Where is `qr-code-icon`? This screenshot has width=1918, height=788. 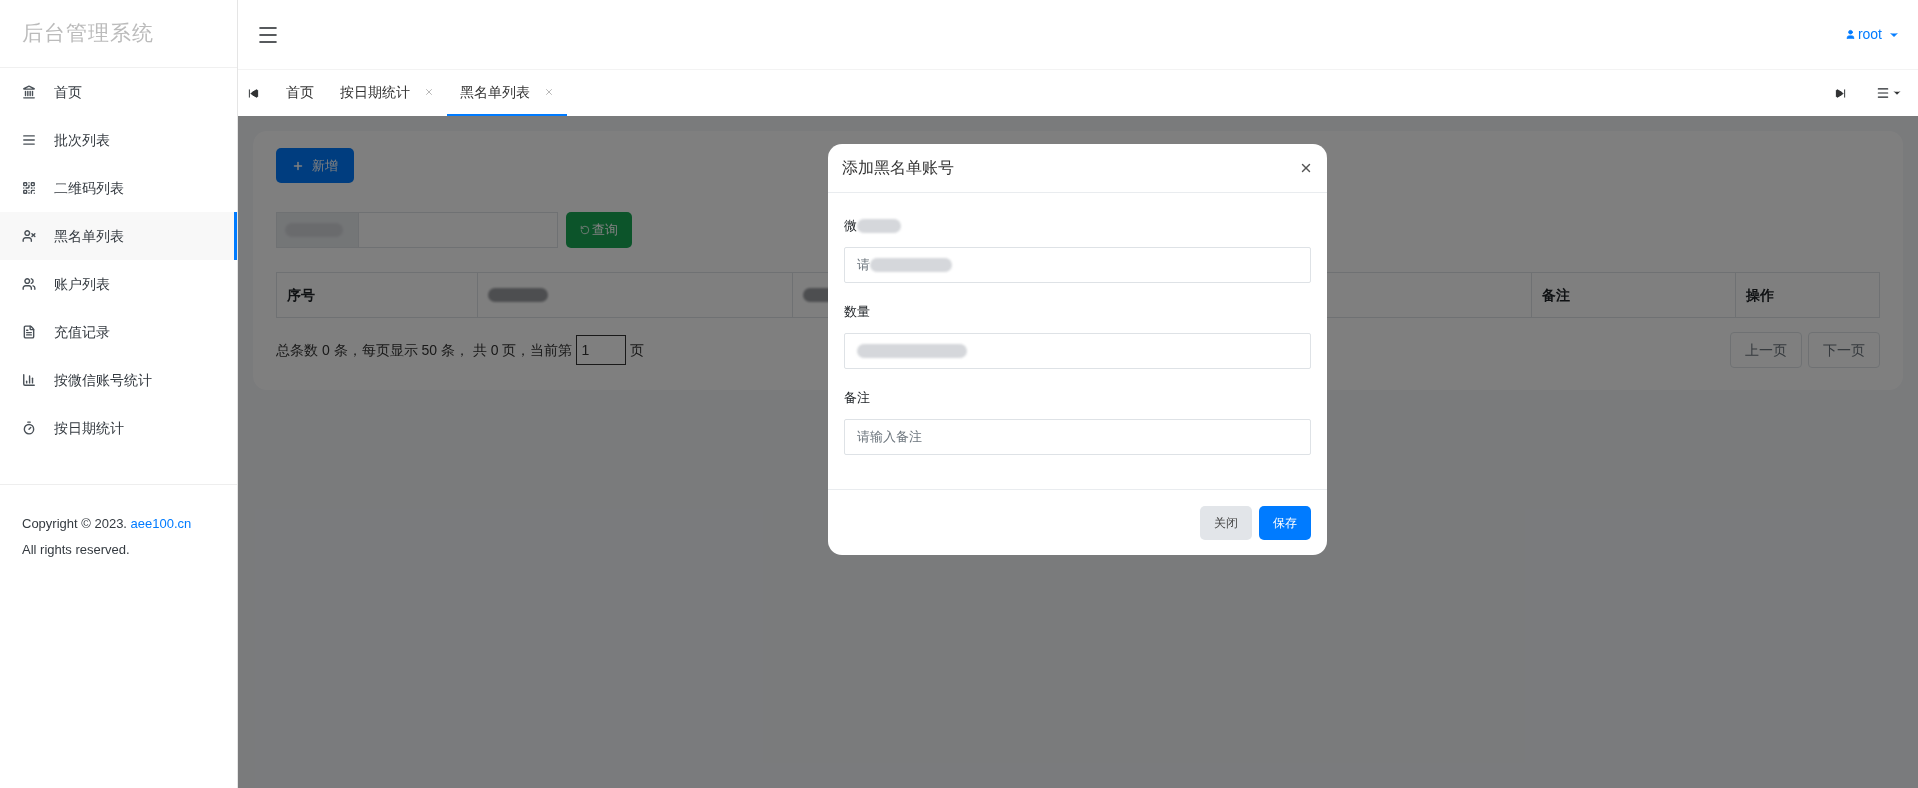
qr-code-icon is located at coordinates (29, 188).